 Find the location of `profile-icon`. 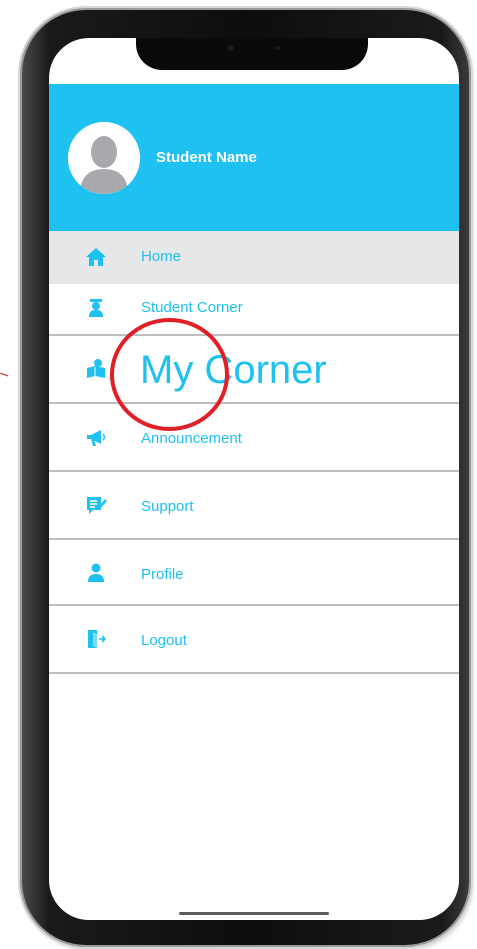

profile-icon is located at coordinates (96, 572).